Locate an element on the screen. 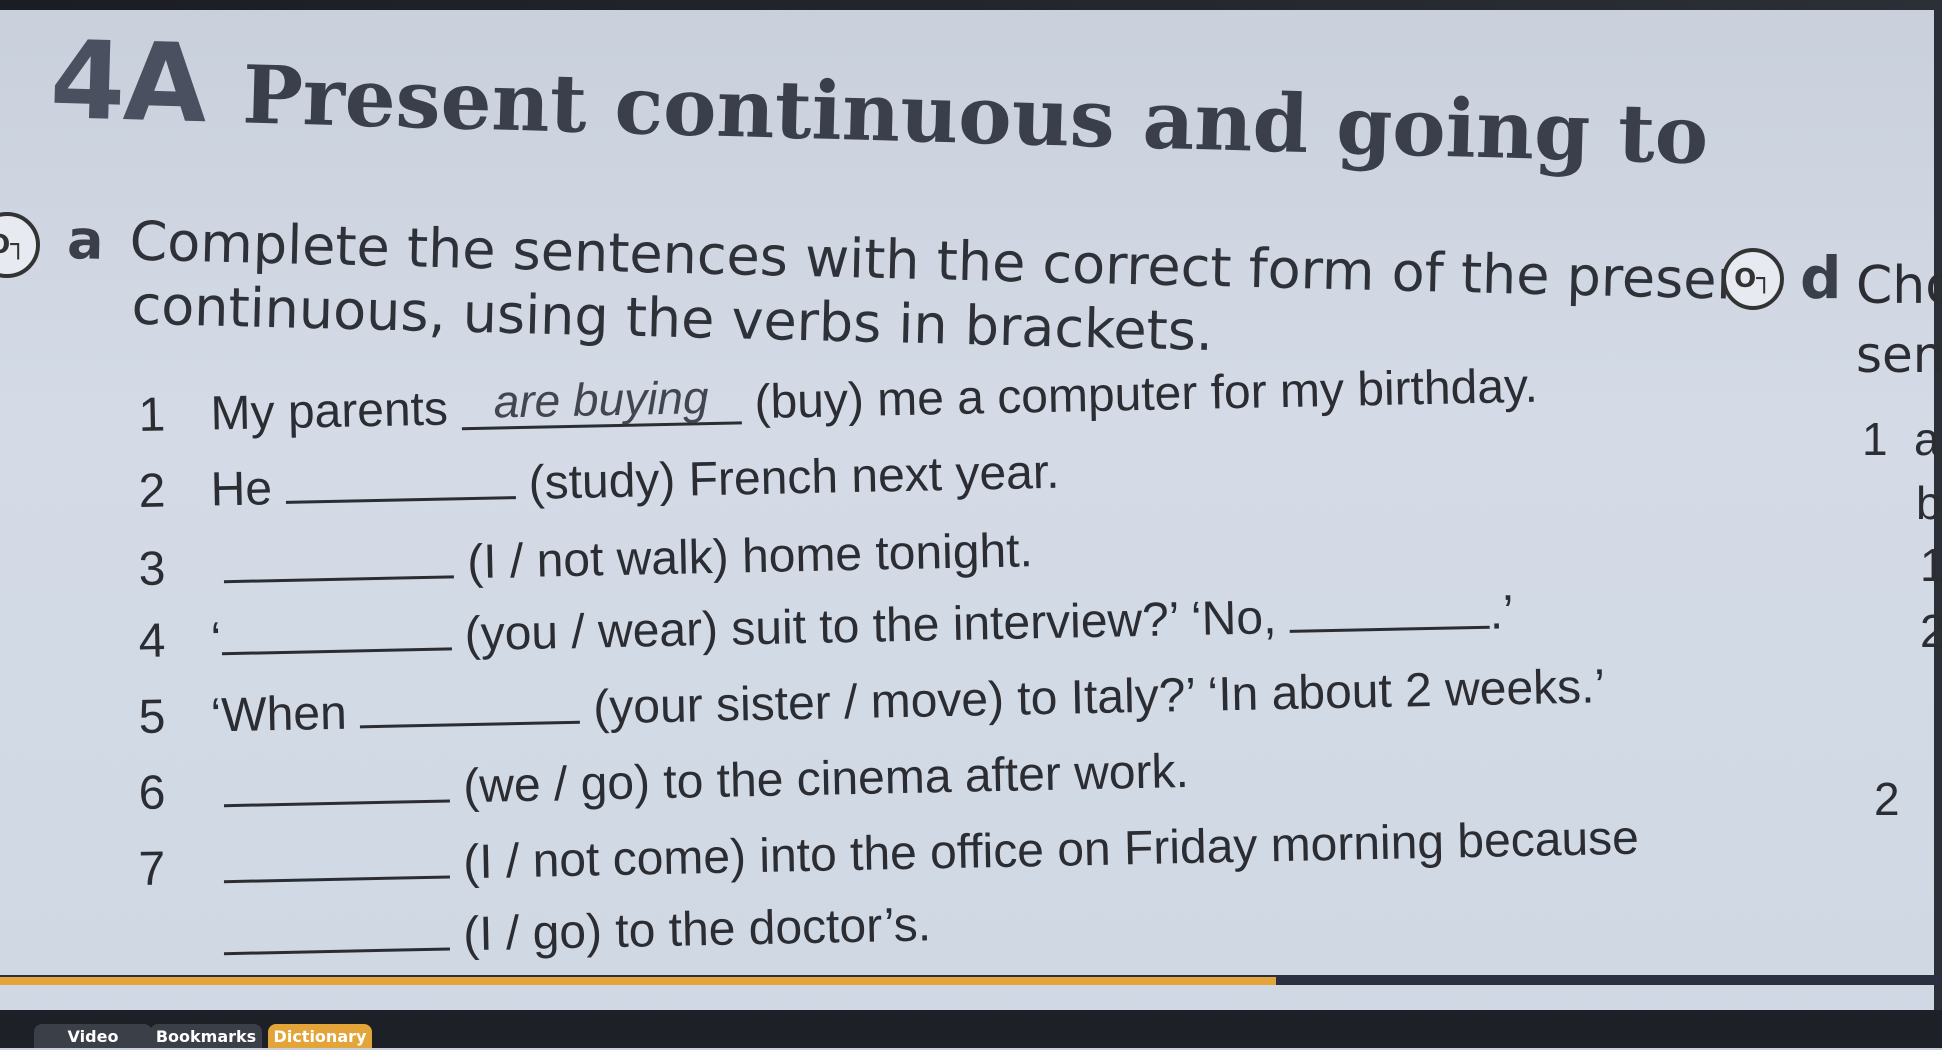 This screenshot has width=1942, height=1050. sentence-number: 2 is located at coordinates (152, 491).